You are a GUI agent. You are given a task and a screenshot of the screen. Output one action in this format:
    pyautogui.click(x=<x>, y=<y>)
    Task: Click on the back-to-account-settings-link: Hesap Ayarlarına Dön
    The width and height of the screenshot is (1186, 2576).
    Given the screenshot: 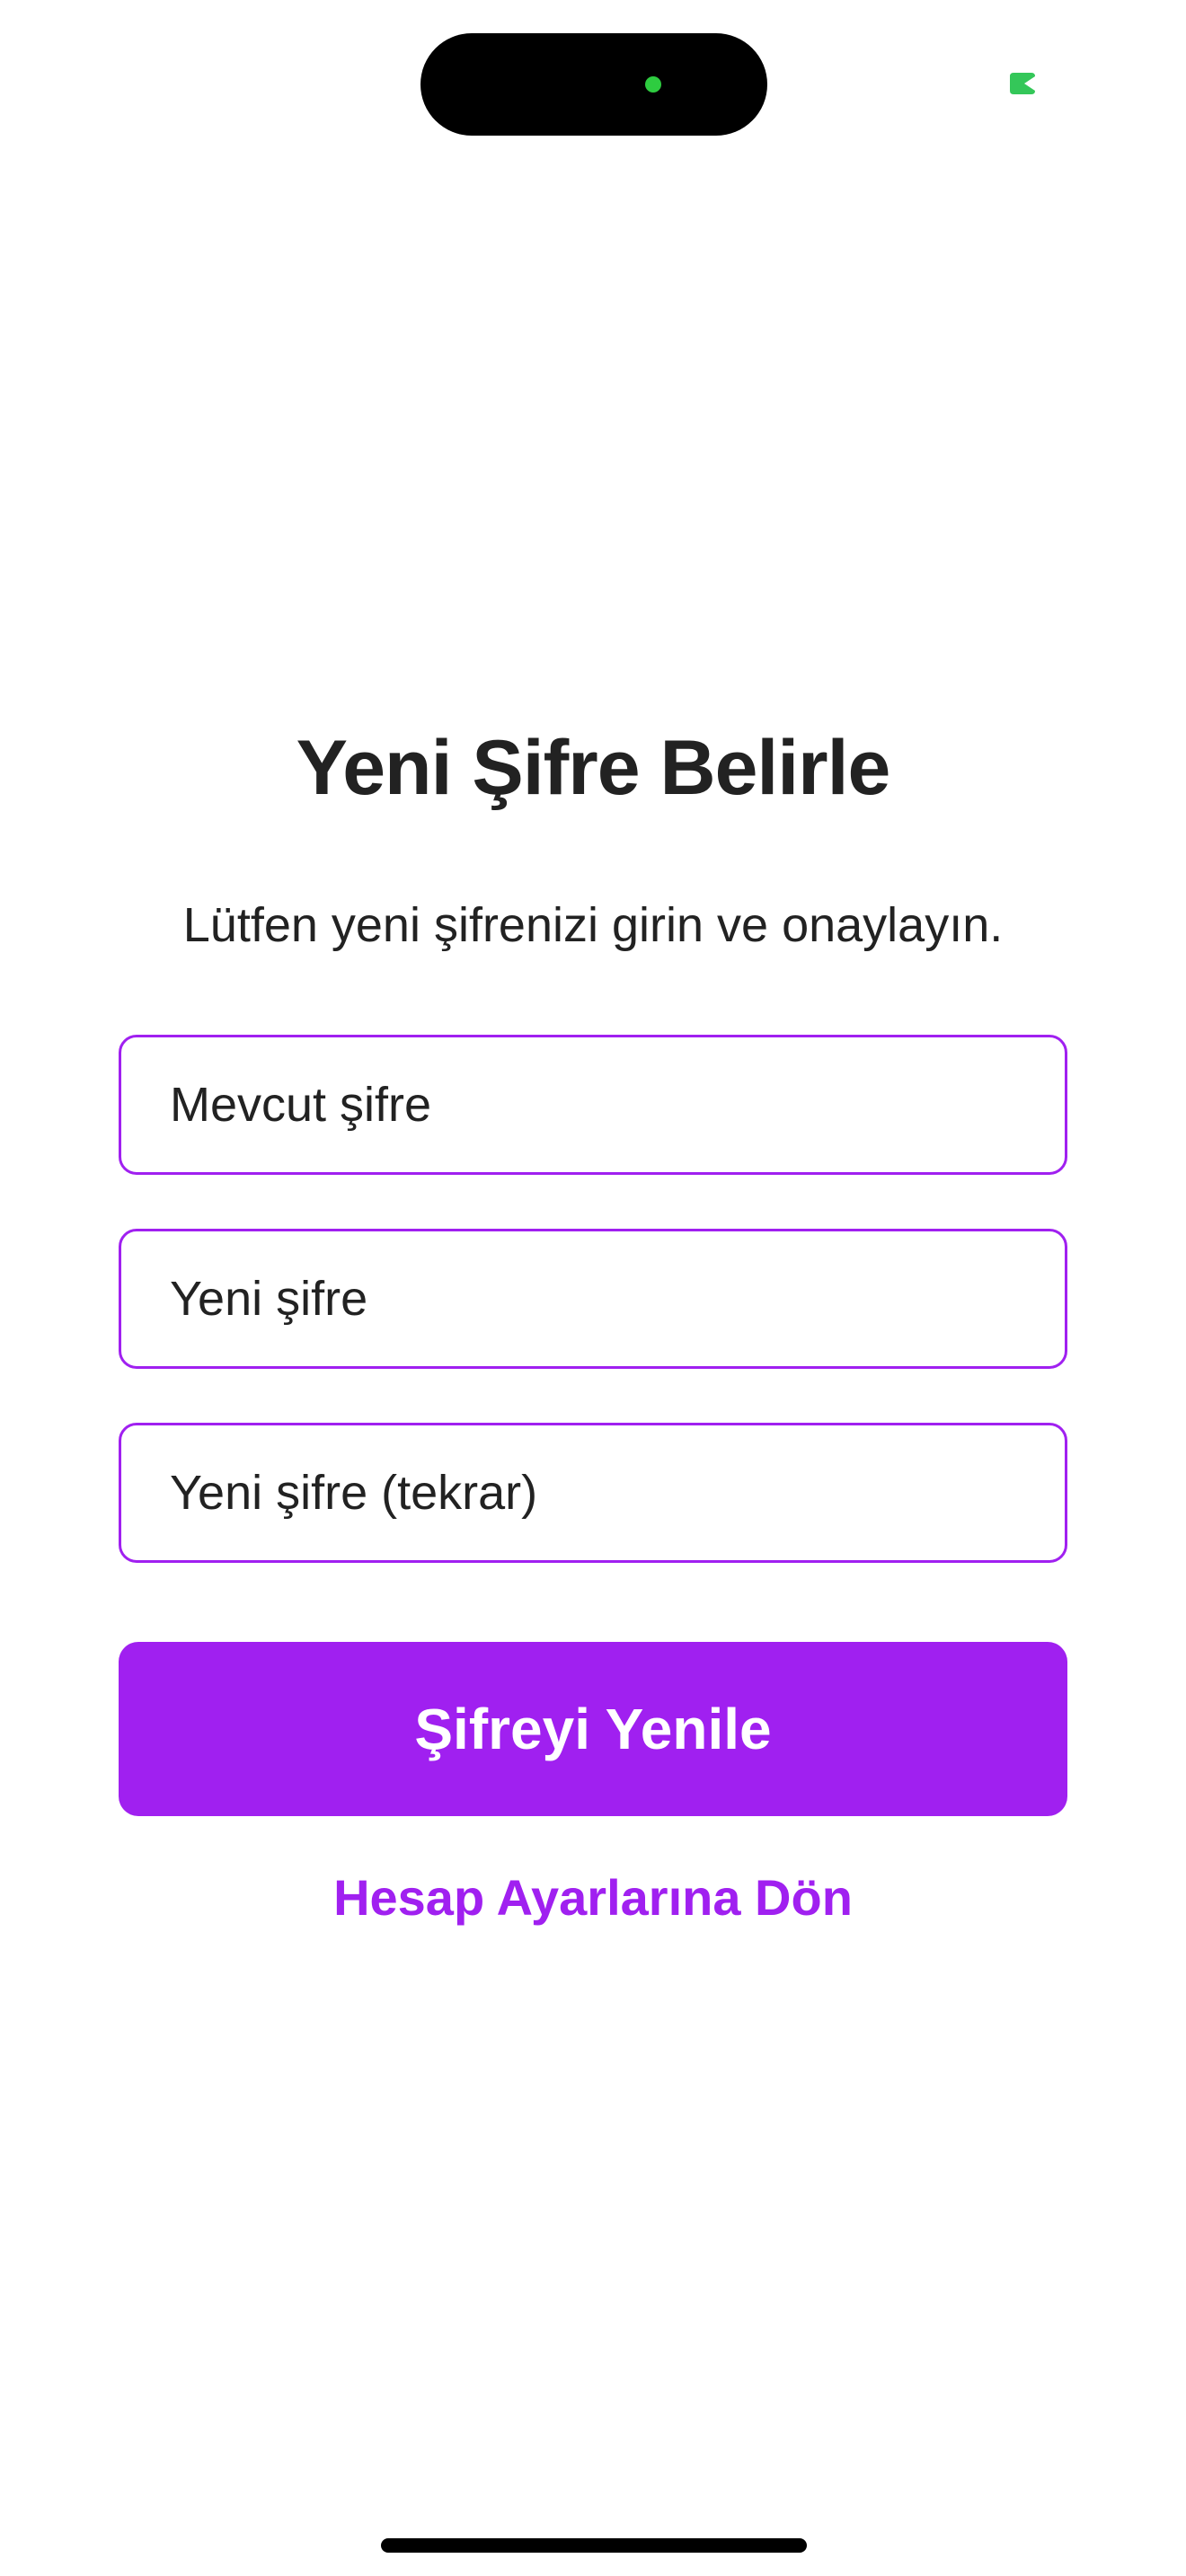 What is the action you would take?
    pyautogui.click(x=593, y=1897)
    